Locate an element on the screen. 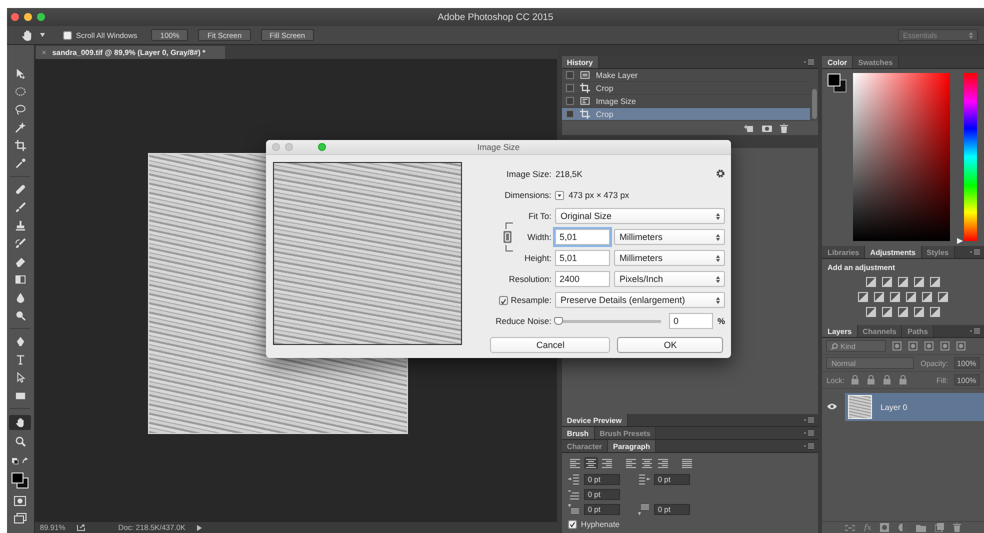 The height and width of the screenshot is (533, 984). swap-colors-icon is located at coordinates (20, 461).